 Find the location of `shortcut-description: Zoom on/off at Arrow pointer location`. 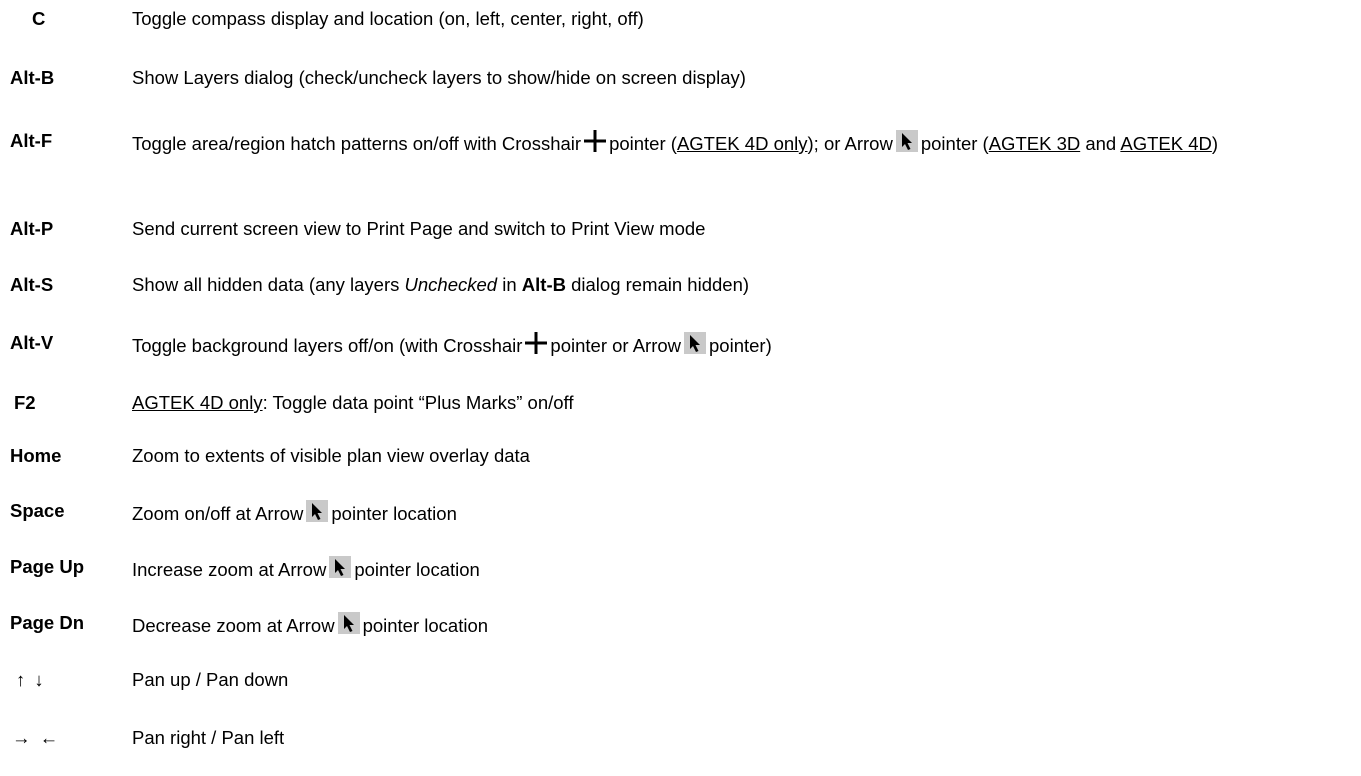

shortcut-description: Zoom on/off at Arrow pointer location is located at coordinates (740, 512).